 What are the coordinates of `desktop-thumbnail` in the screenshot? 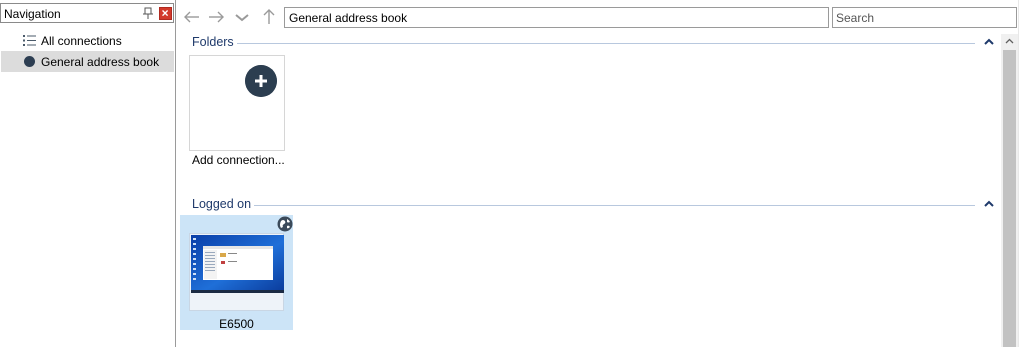 It's located at (237, 264).